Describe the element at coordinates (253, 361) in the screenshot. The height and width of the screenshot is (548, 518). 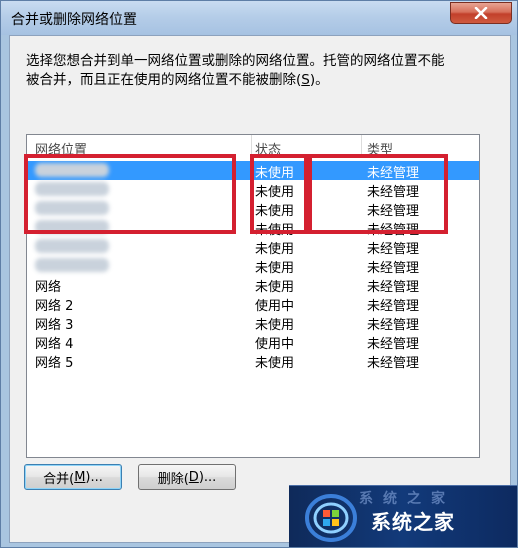
I see `list-item: 网络 5 未使用 未经管理` at that location.